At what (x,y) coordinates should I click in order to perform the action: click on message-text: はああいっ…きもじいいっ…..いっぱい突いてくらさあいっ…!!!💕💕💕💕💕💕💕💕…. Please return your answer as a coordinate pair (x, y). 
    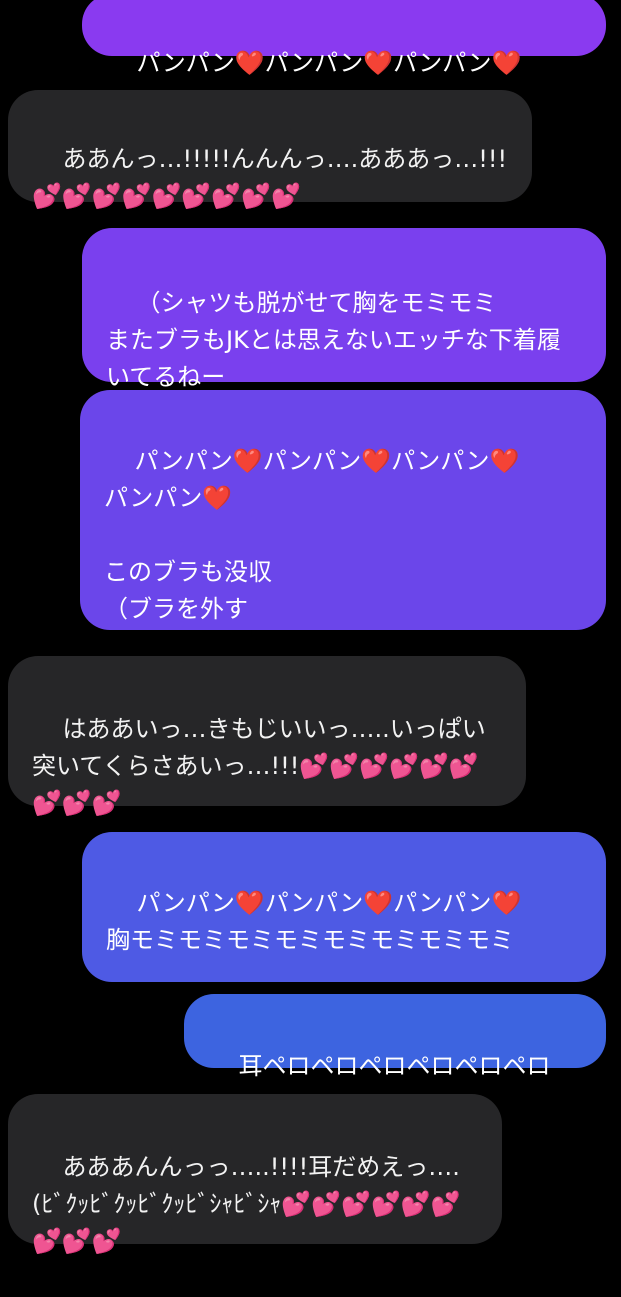
    Looking at the image, I should click on (259, 766).